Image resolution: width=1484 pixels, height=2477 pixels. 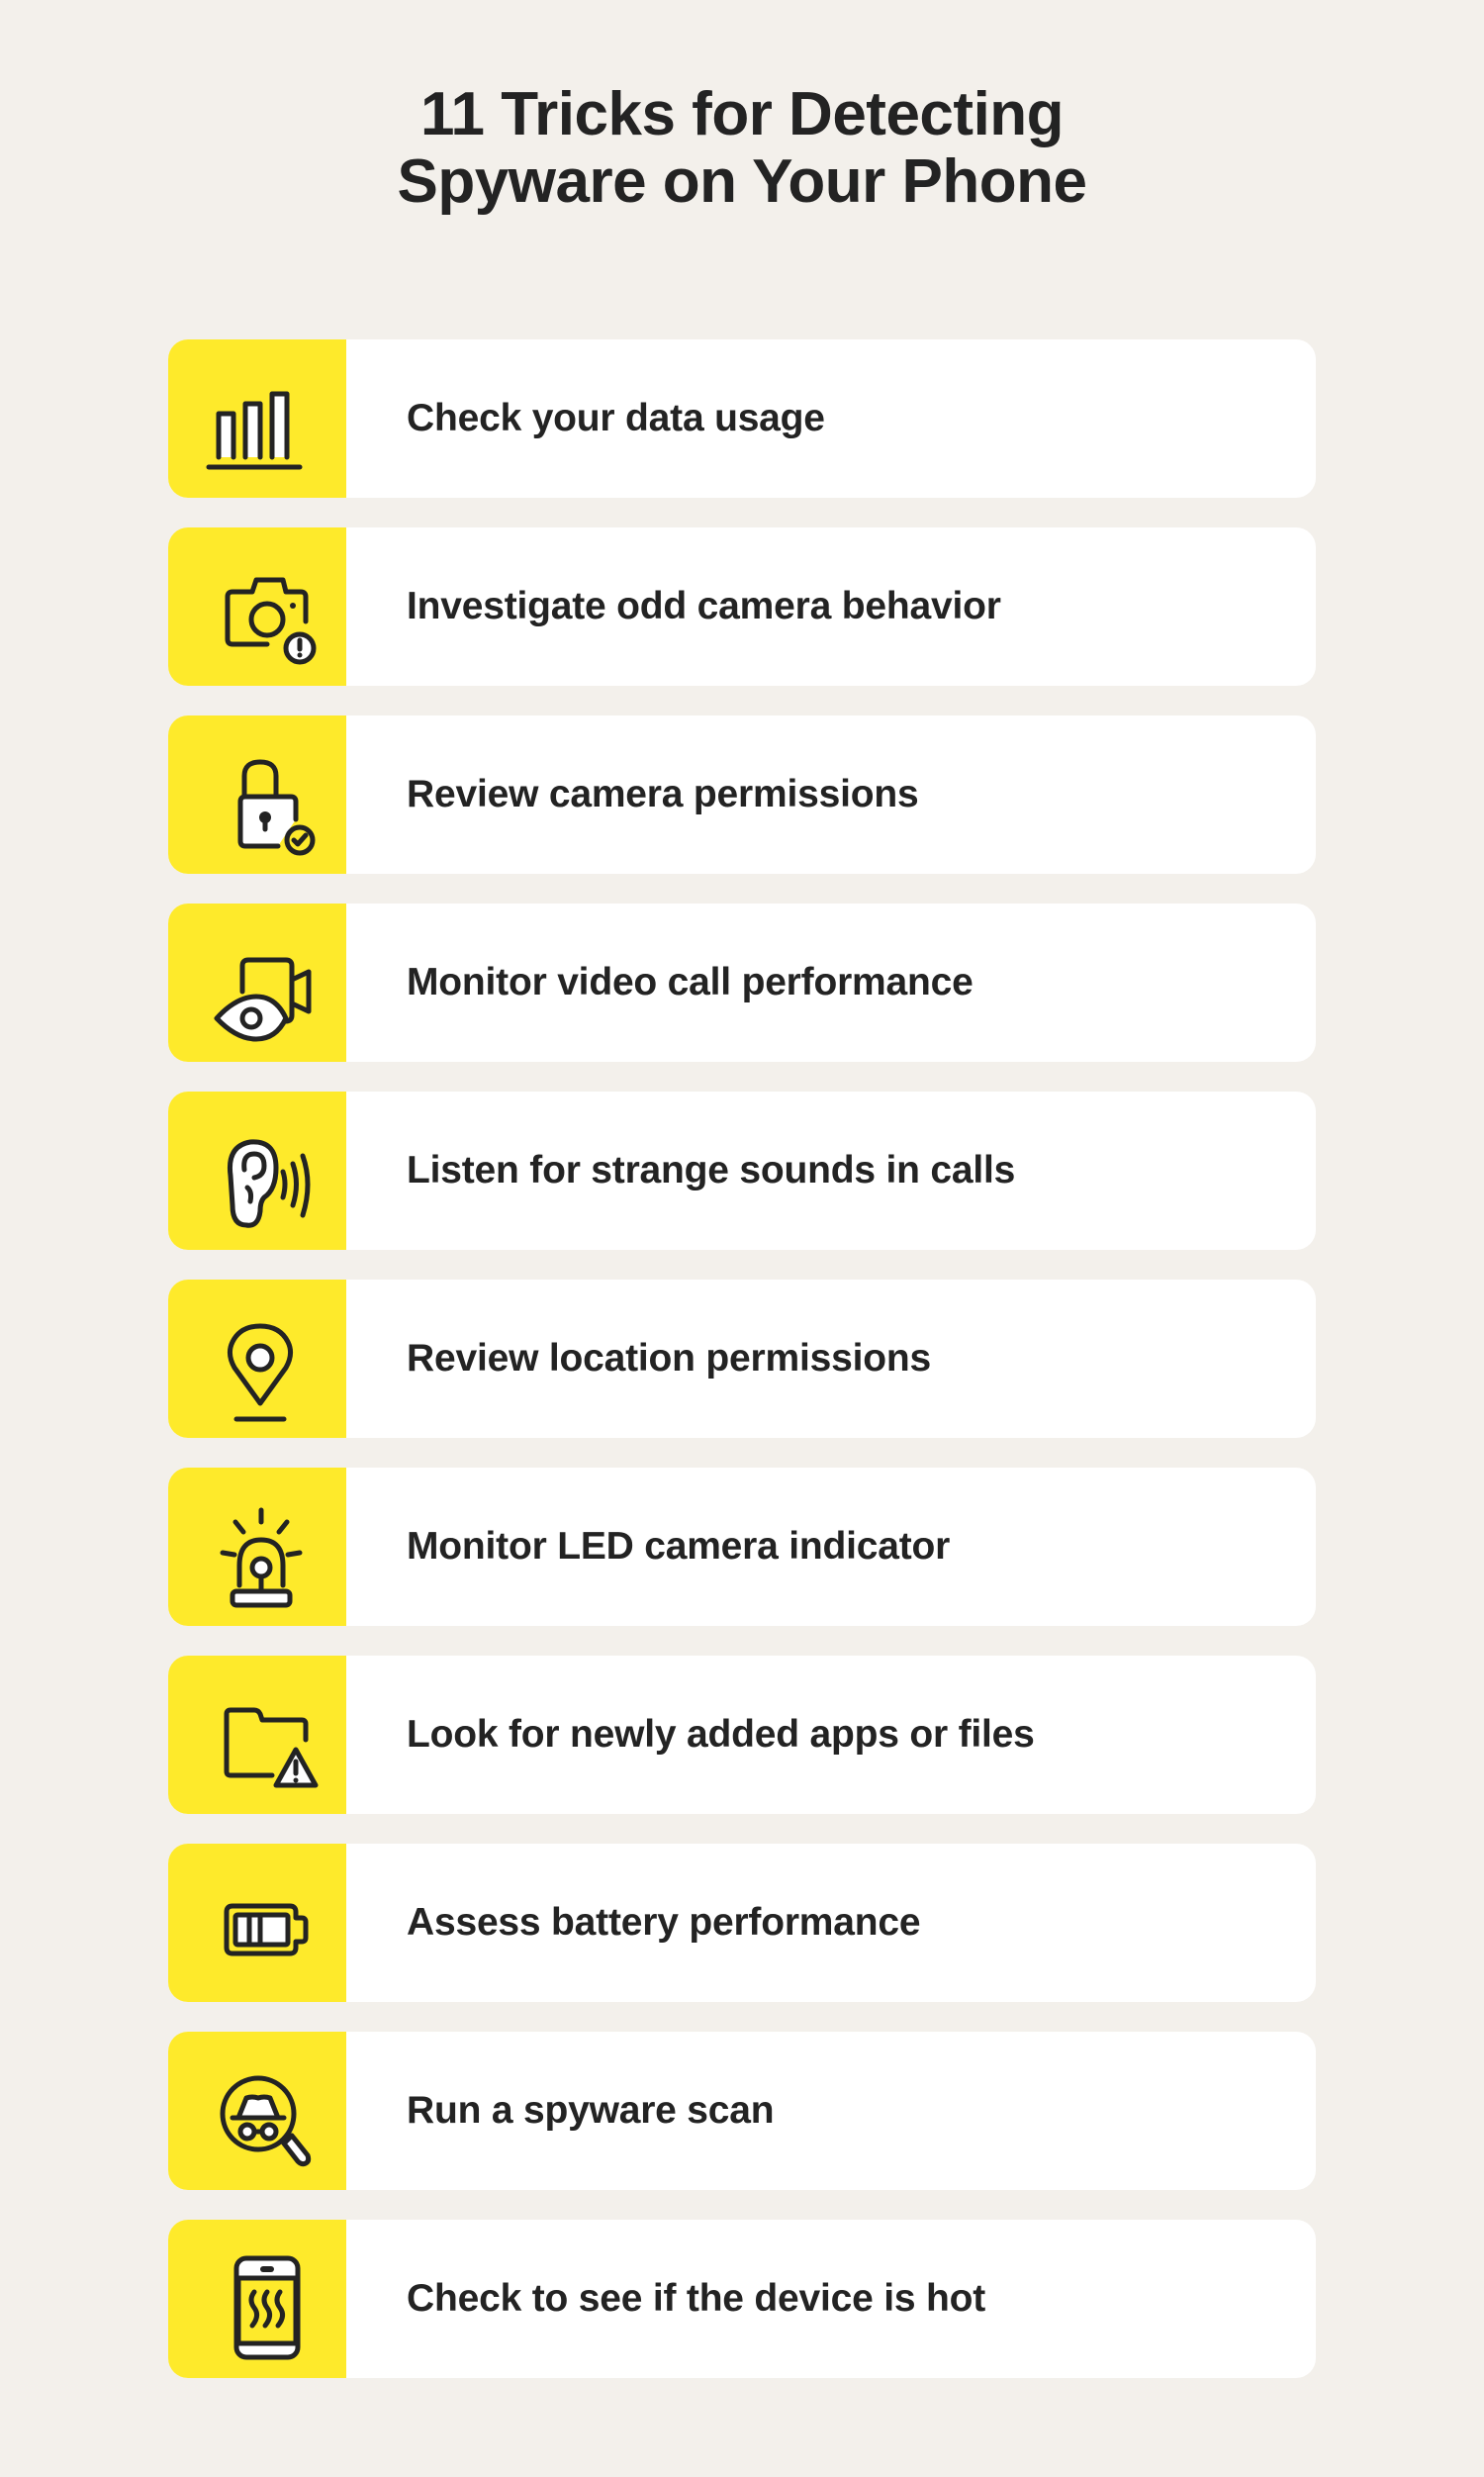 I want to click on tip-label: Review location permissions, so click(x=669, y=1358).